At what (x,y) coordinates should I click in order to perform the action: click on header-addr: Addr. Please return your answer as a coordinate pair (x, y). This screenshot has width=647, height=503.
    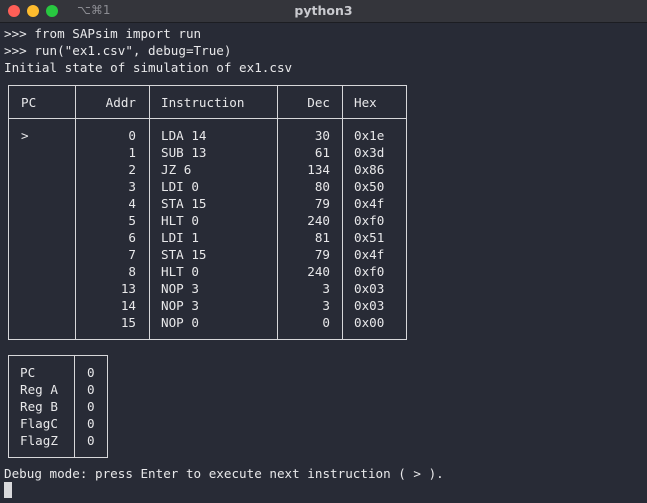
    Looking at the image, I should click on (112, 102).